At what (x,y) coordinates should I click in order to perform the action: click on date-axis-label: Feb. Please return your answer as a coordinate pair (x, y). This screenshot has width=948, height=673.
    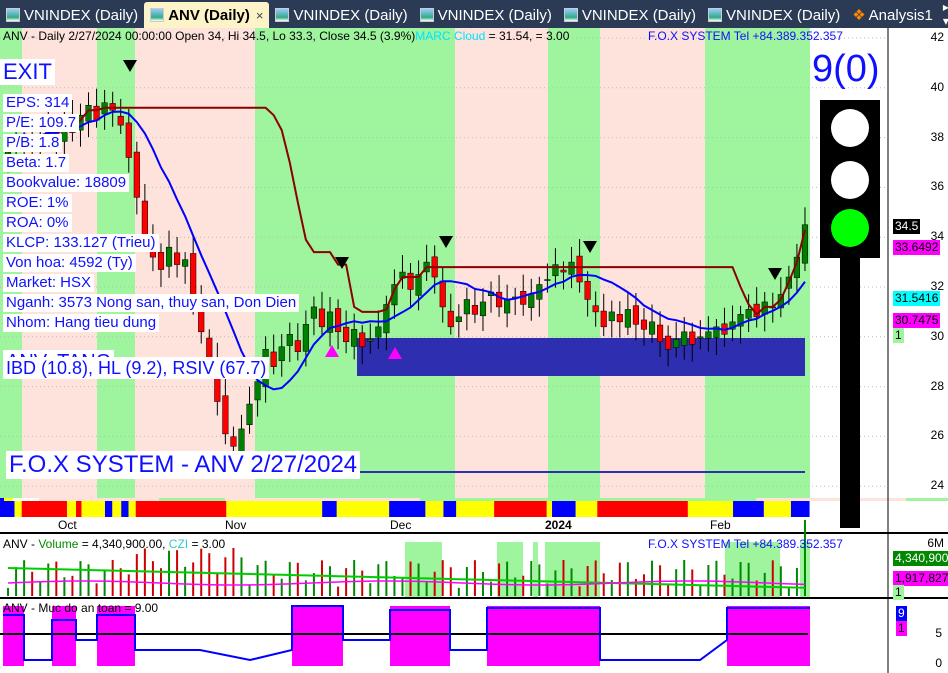
    Looking at the image, I should click on (720, 525).